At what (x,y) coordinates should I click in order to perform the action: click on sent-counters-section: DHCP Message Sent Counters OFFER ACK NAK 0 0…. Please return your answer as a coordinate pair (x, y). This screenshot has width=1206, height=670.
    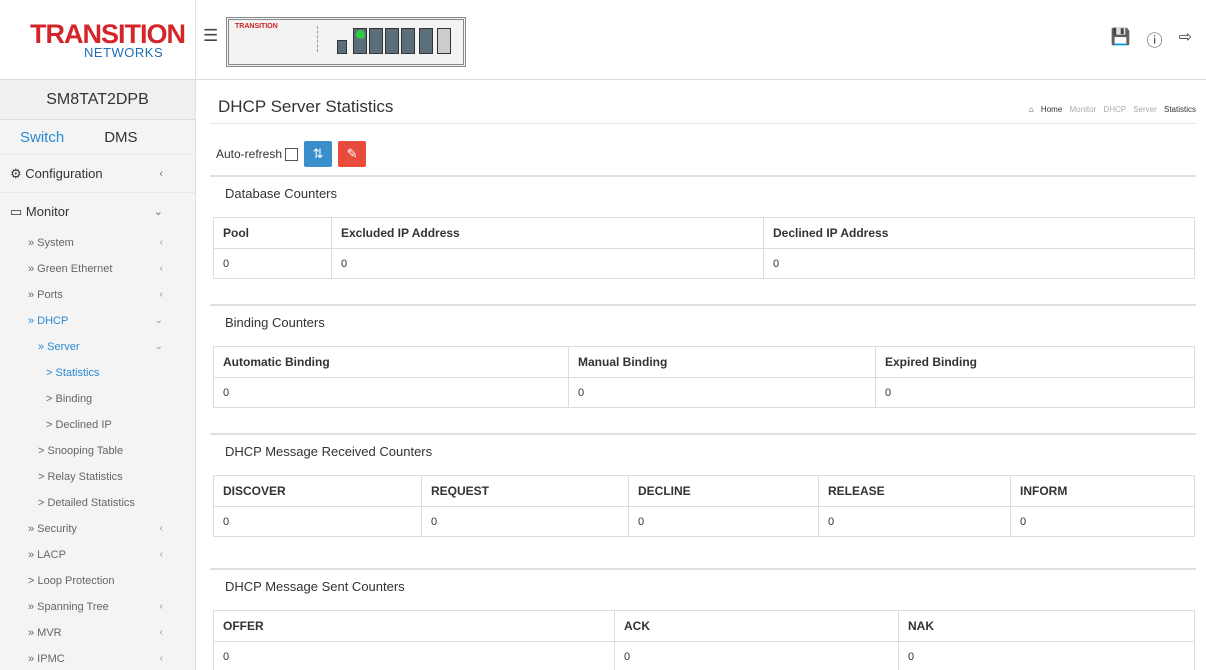
    Looking at the image, I should click on (703, 619).